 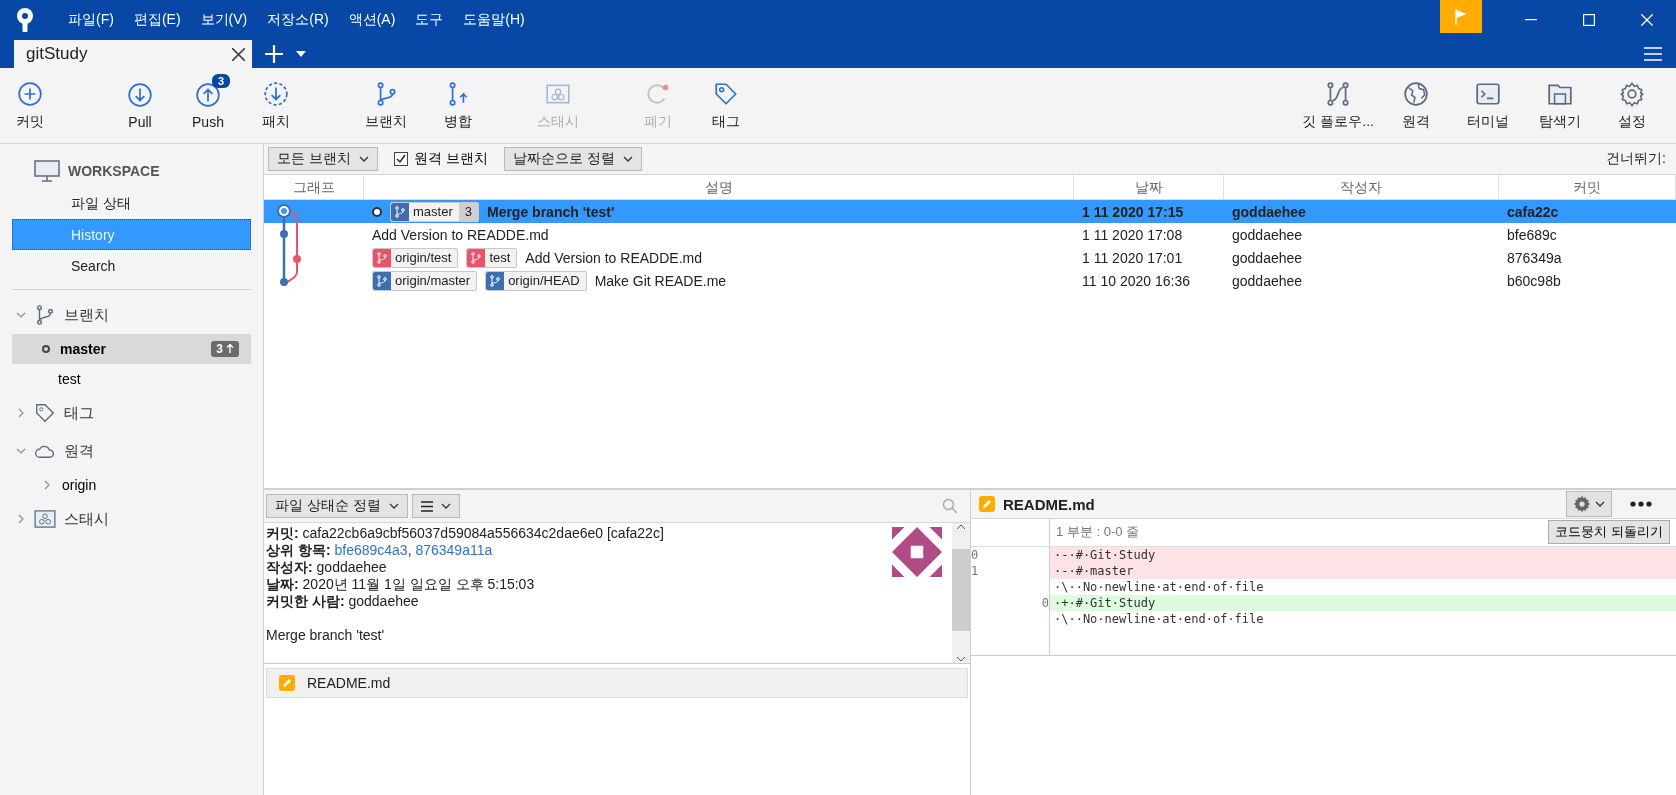 I want to click on column-header: 커밋, so click(x=1587, y=187).